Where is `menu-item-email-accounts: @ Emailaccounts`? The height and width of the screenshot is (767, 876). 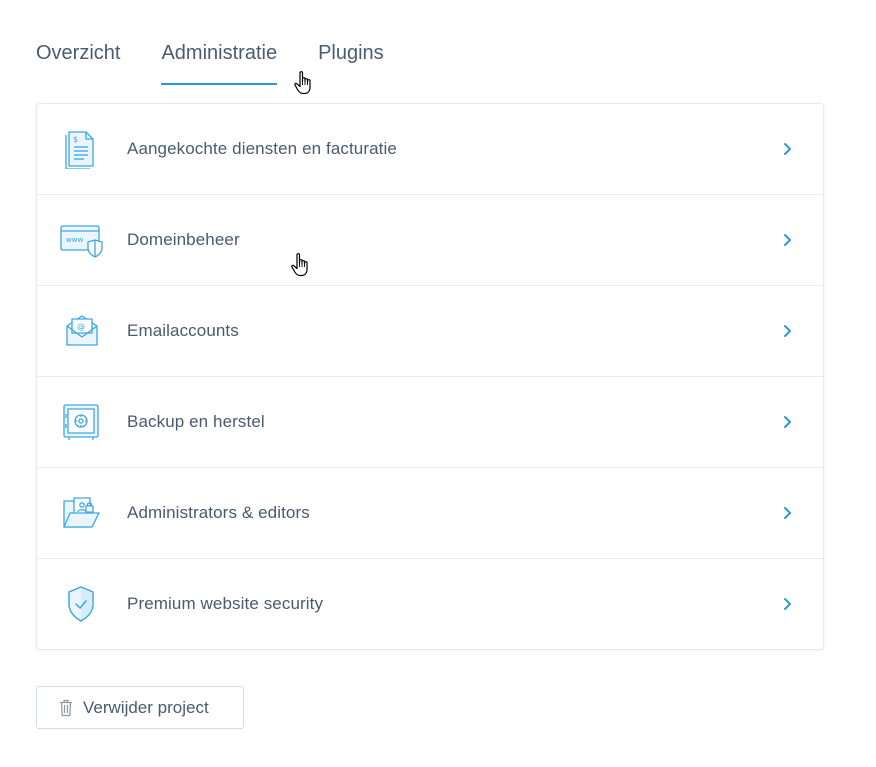 menu-item-email-accounts: @ Emailaccounts is located at coordinates (430, 331).